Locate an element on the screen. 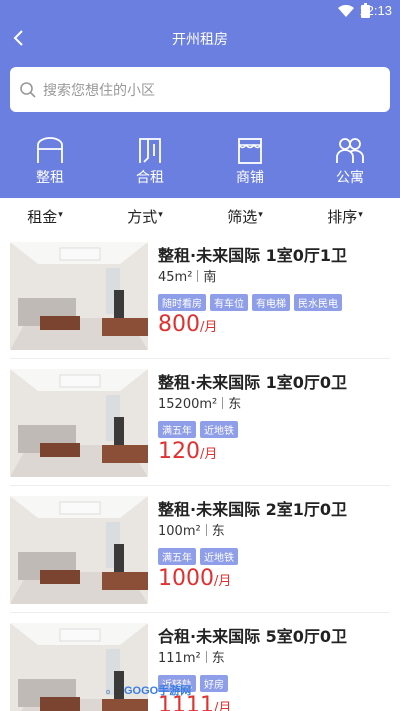  category-label: 整租 is located at coordinates (50, 178).